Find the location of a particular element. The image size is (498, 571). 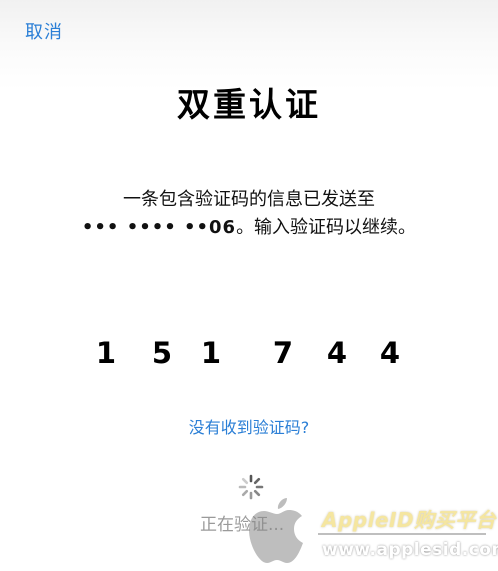

message-line-2-suffix: 。输入验证码以继续。 is located at coordinates (326, 227).